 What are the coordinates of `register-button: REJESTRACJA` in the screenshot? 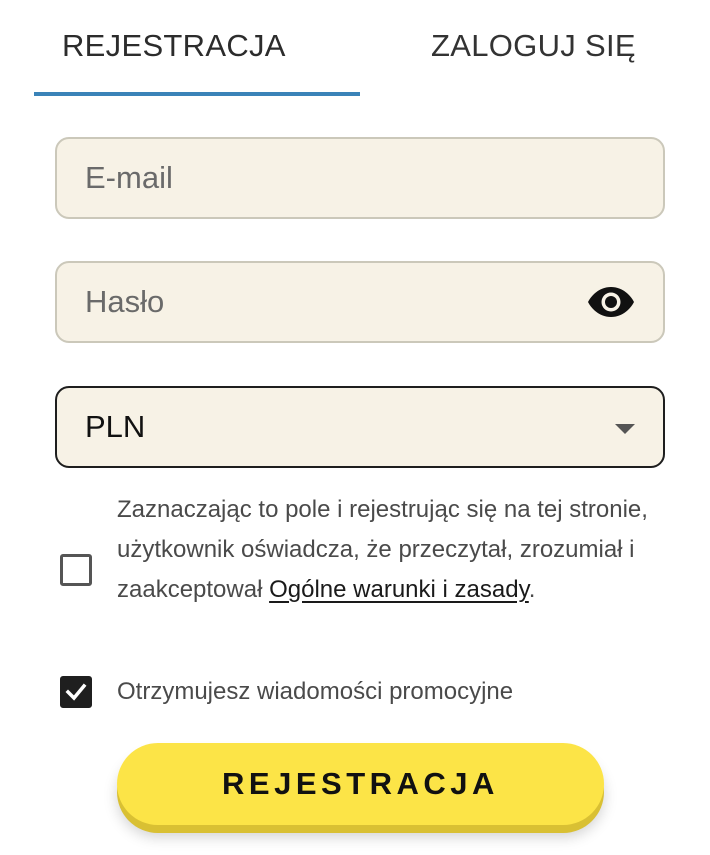 It's located at (360, 784).